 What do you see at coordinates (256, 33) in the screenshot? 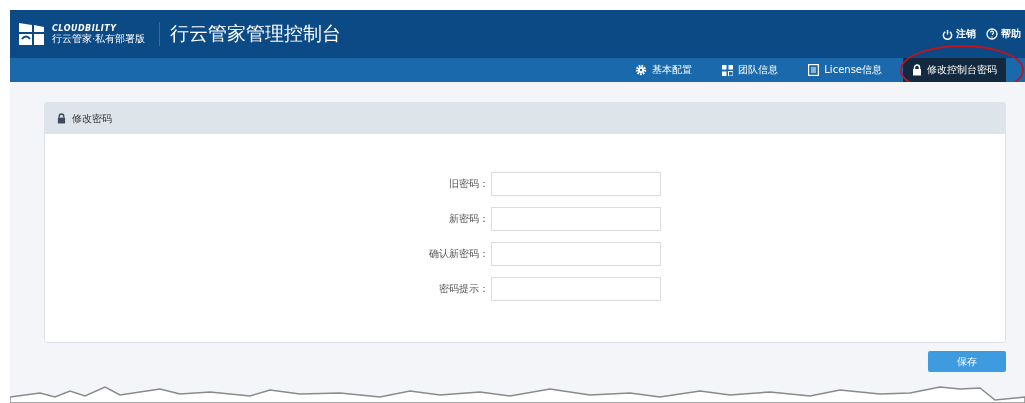
I see `console-title: 行云管家管理控制台` at bounding box center [256, 33].